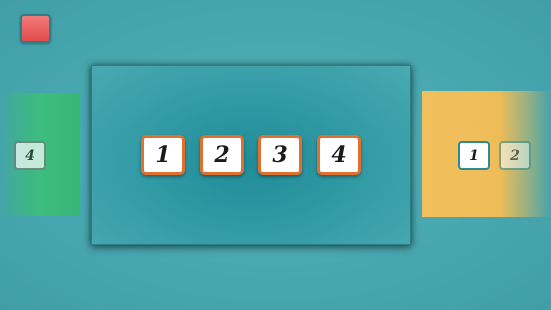  I want to click on level-button-next-2: 2, so click(515, 155).